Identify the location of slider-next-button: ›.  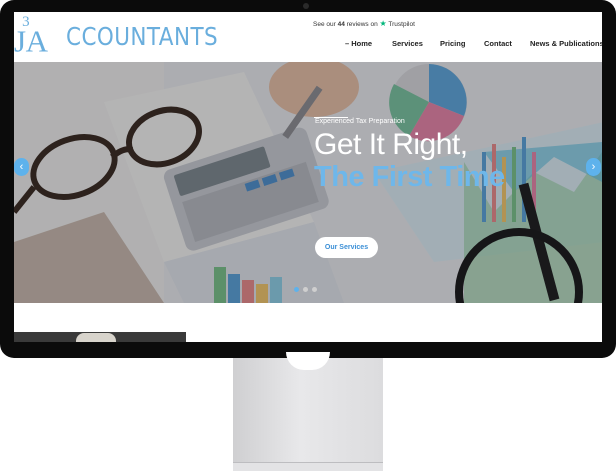
(593, 167).